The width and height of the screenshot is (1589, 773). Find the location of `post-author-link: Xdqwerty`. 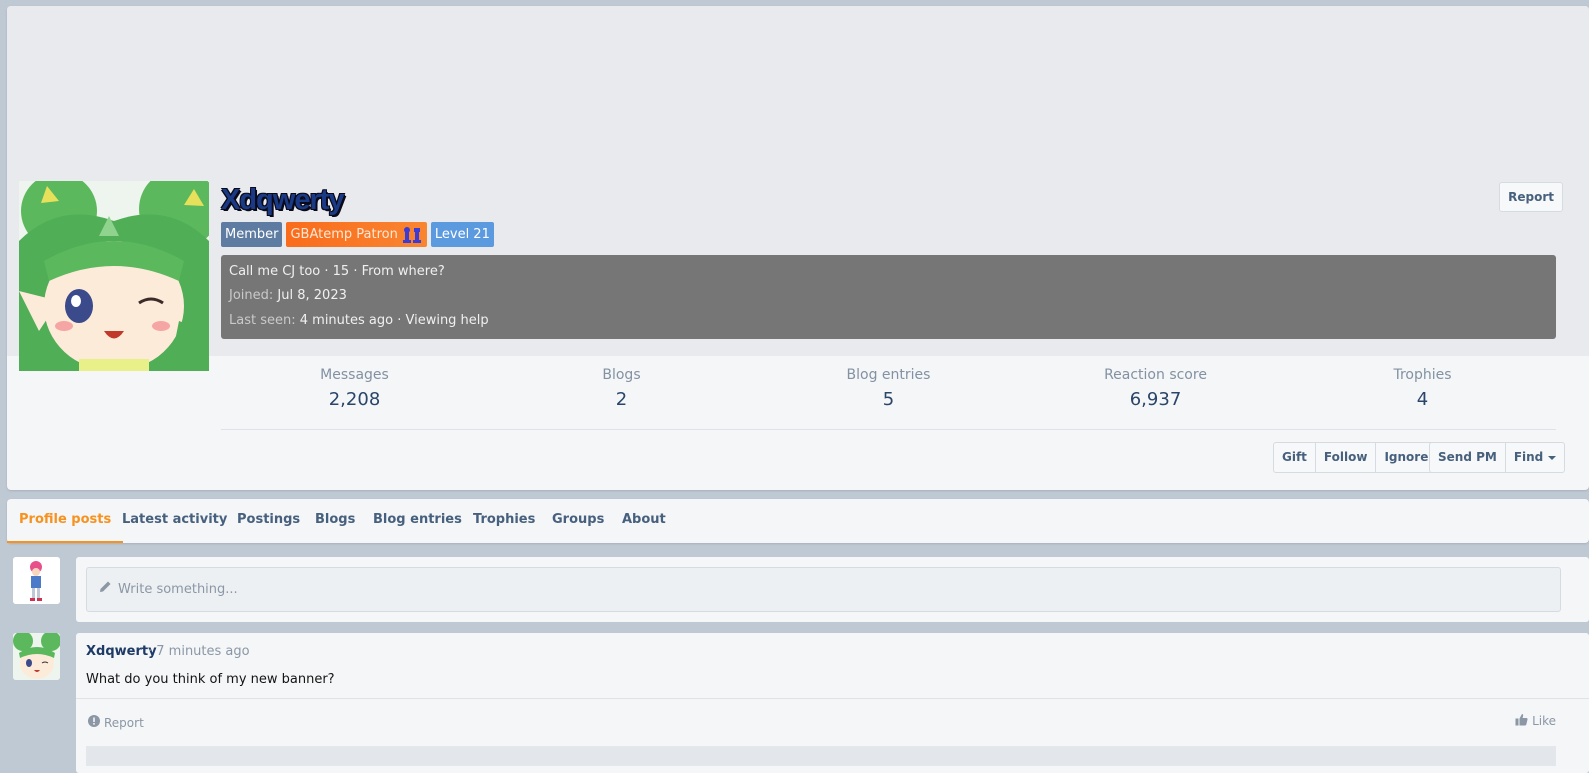

post-author-link: Xdqwerty is located at coordinates (121, 651).